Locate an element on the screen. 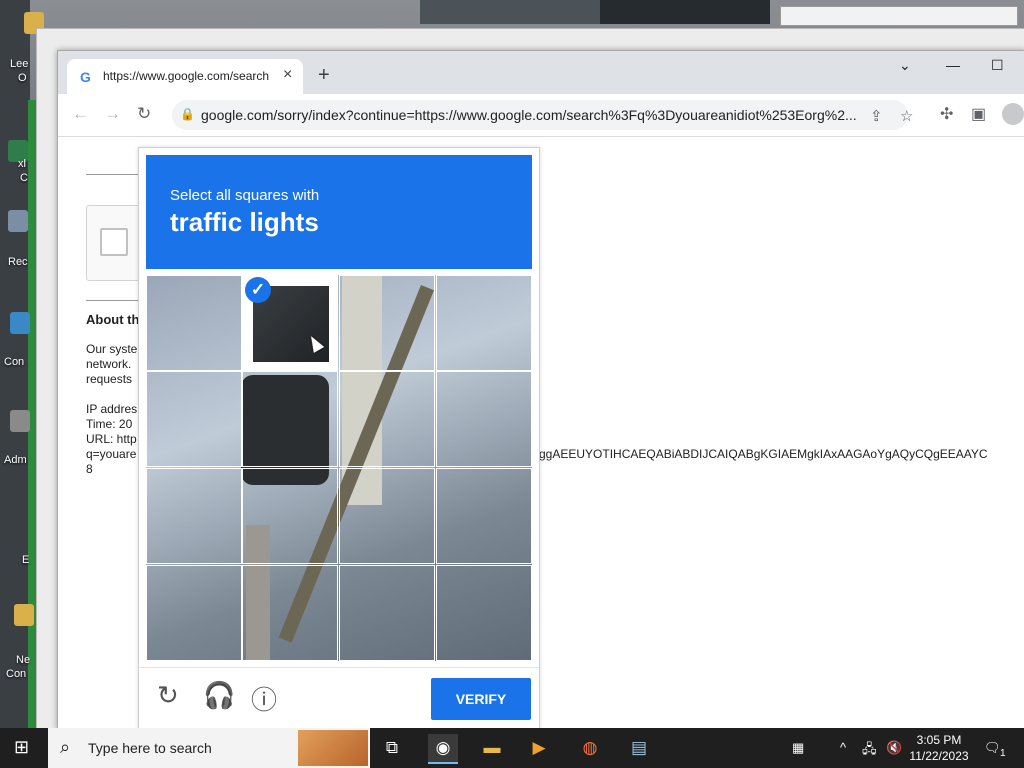 The width and height of the screenshot is (1024, 768). folder-icon is located at coordinates (24, 615).